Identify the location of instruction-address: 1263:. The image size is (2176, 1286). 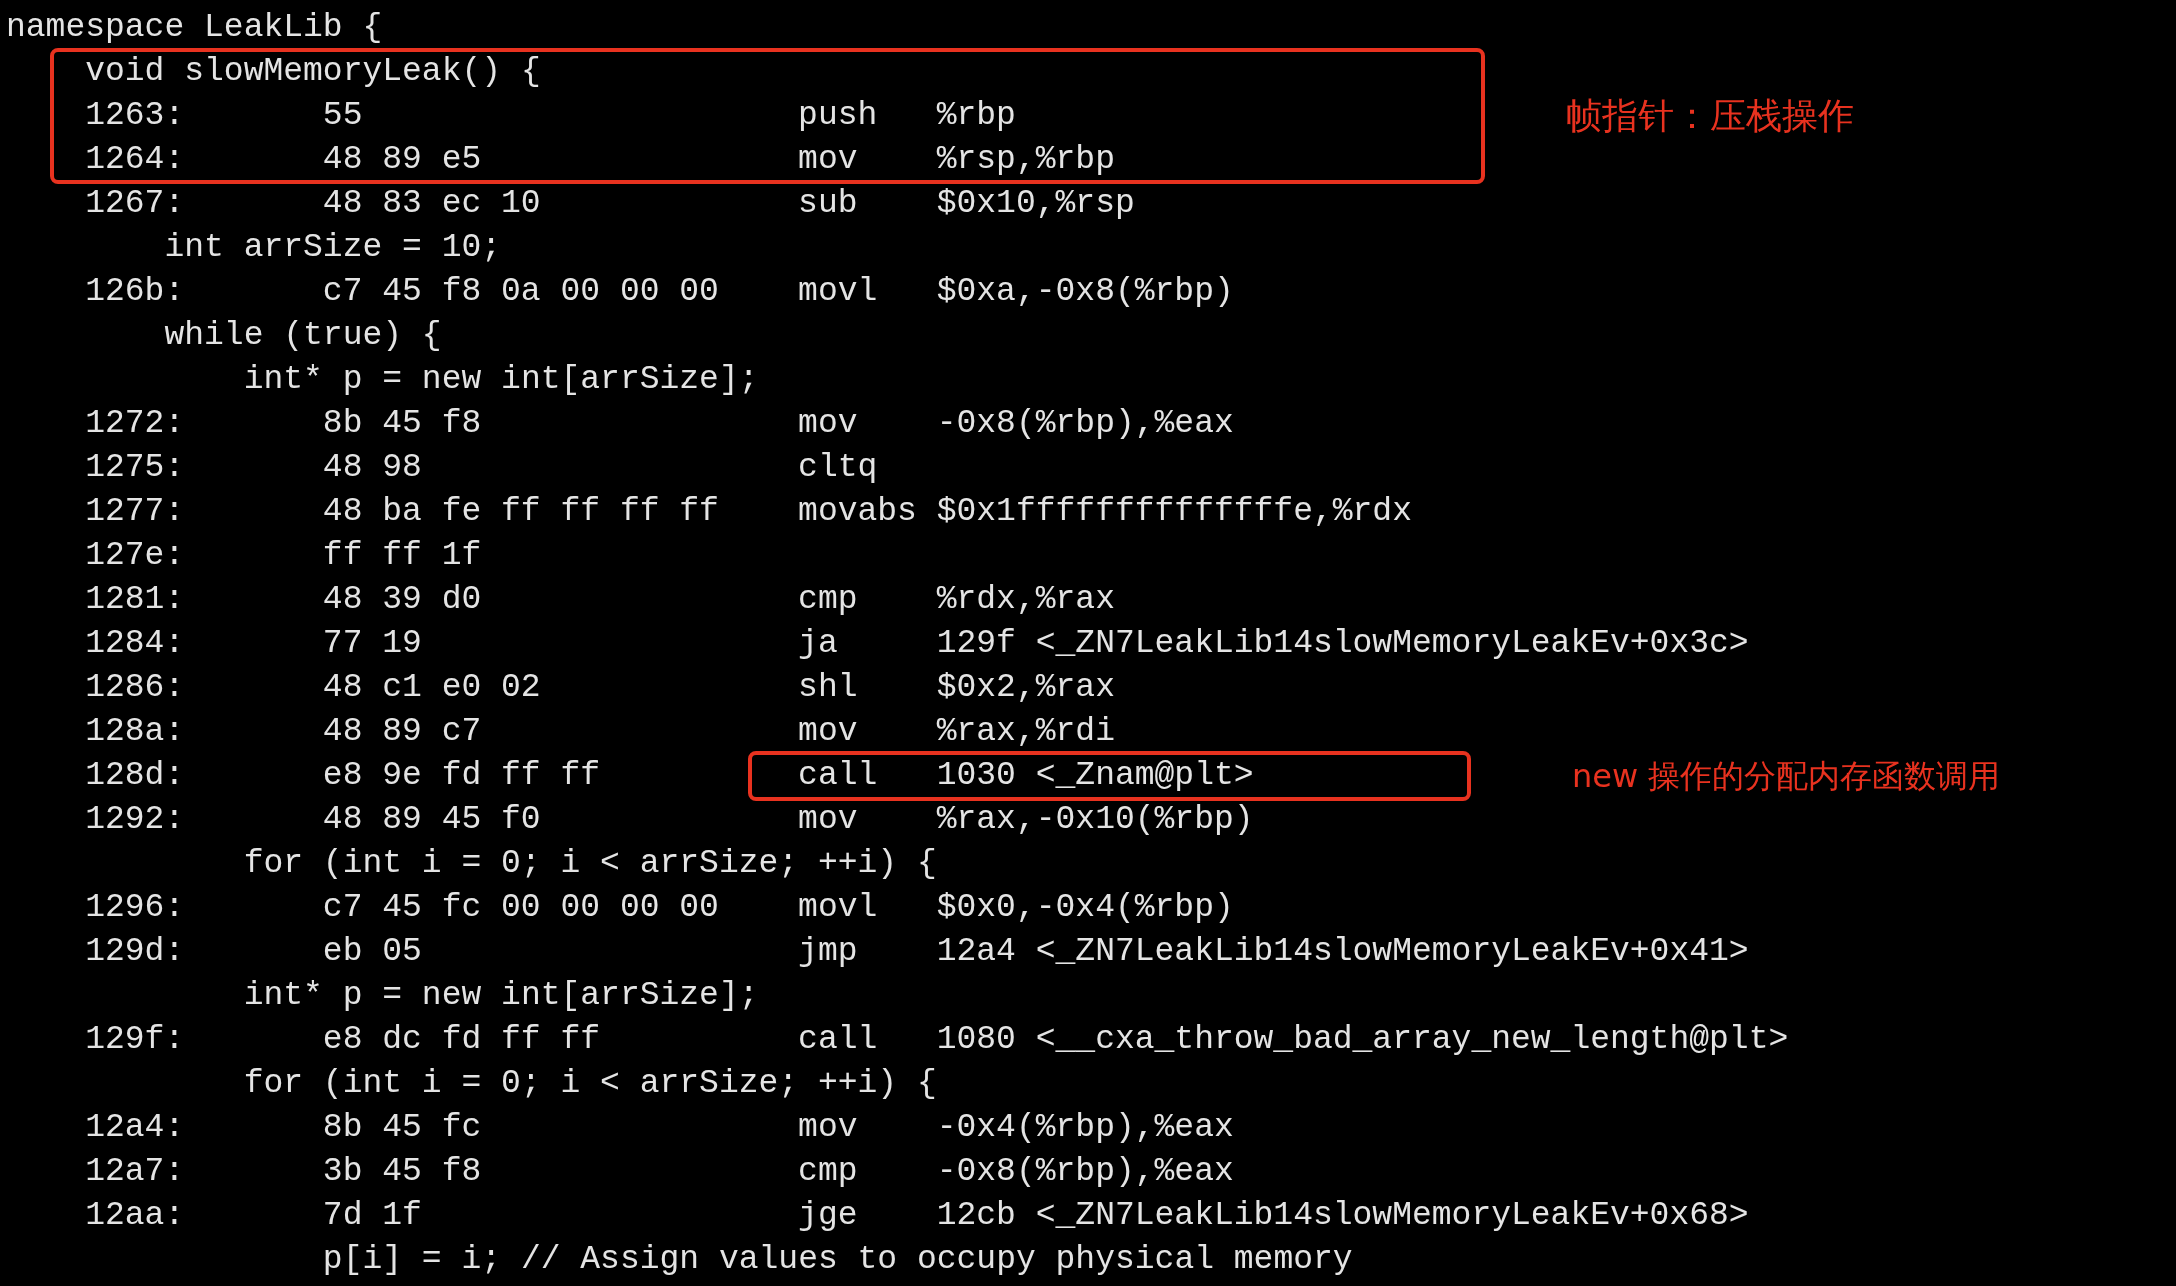
(135, 116).